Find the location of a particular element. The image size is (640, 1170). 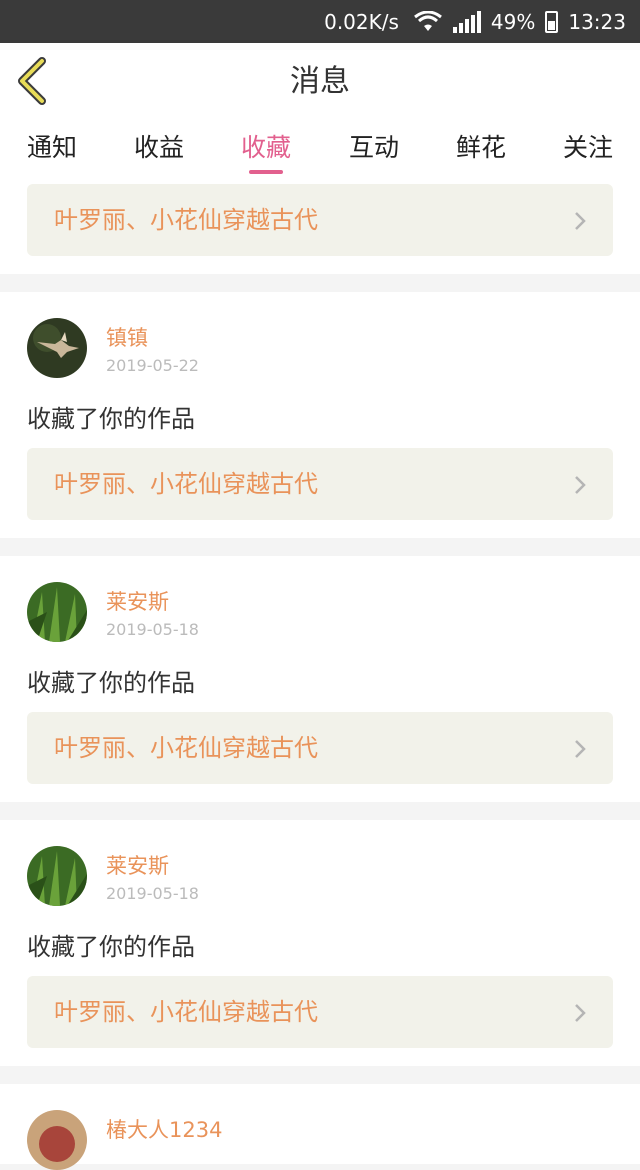

active-tab-indicator is located at coordinates (266, 172).